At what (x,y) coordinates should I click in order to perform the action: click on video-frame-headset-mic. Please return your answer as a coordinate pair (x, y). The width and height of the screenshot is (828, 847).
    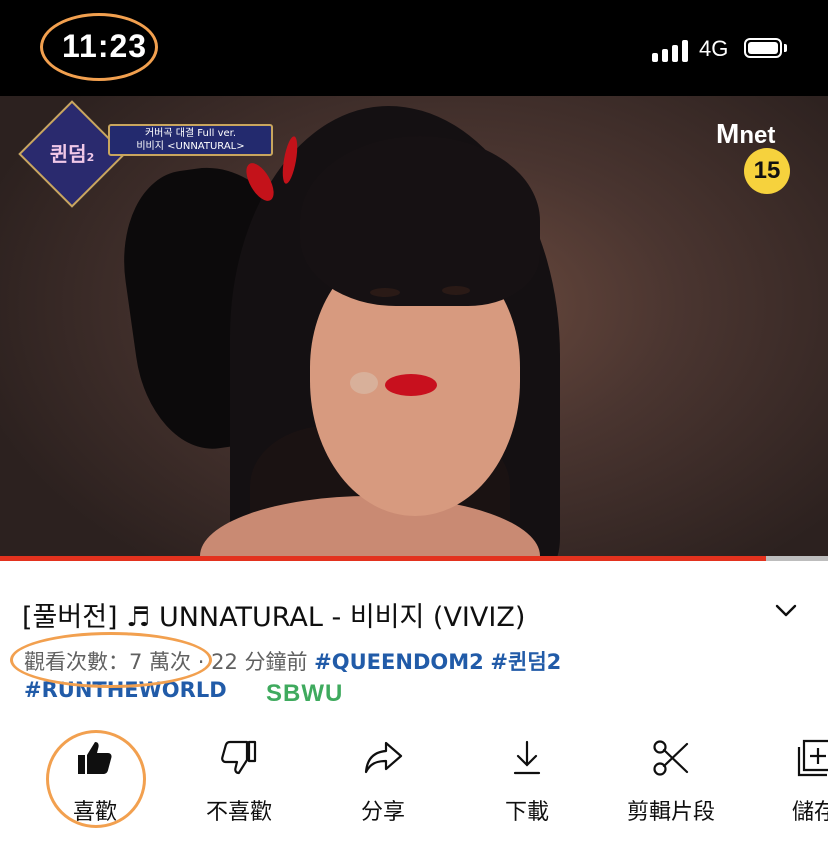
    Looking at the image, I should click on (364, 383).